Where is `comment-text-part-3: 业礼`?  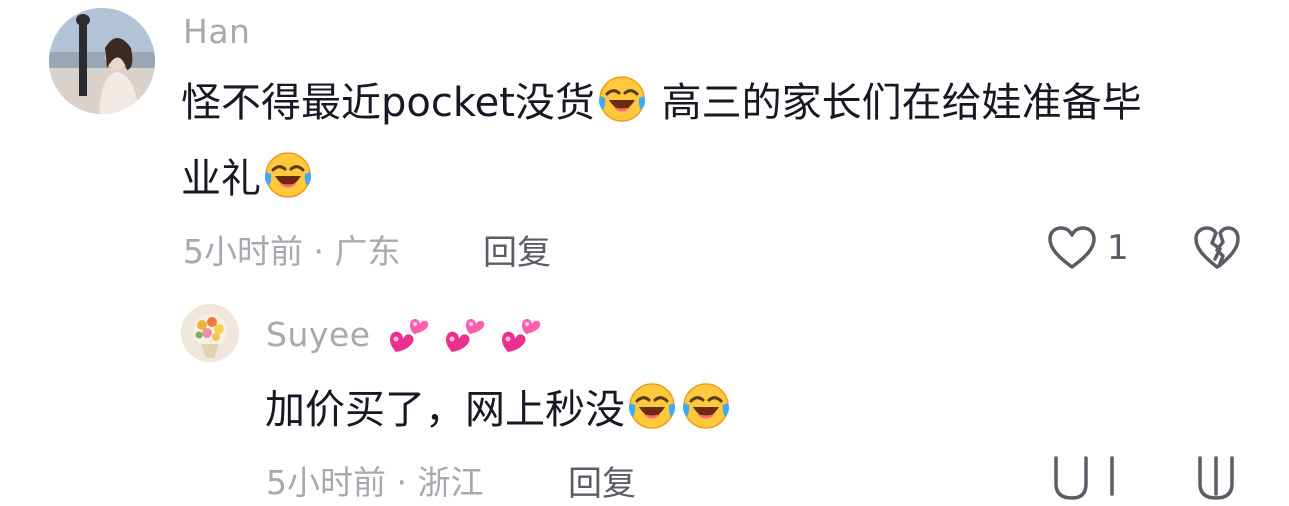 comment-text-part-3: 业礼 is located at coordinates (221, 179).